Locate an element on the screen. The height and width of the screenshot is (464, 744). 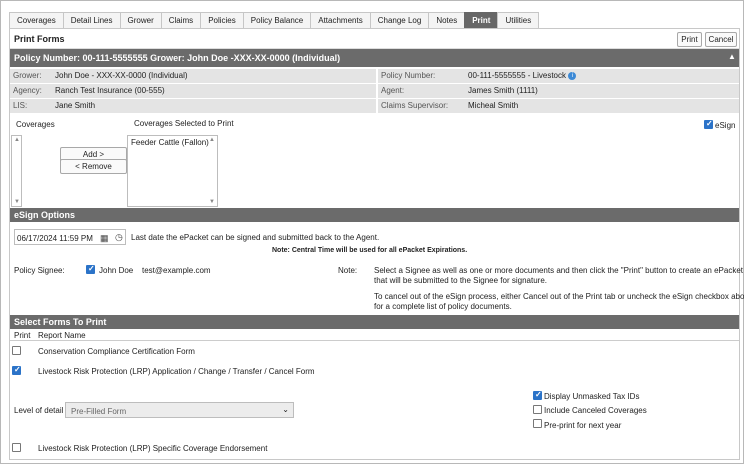
triangle-up-icon: ▲ is located at coordinates (732, 56).